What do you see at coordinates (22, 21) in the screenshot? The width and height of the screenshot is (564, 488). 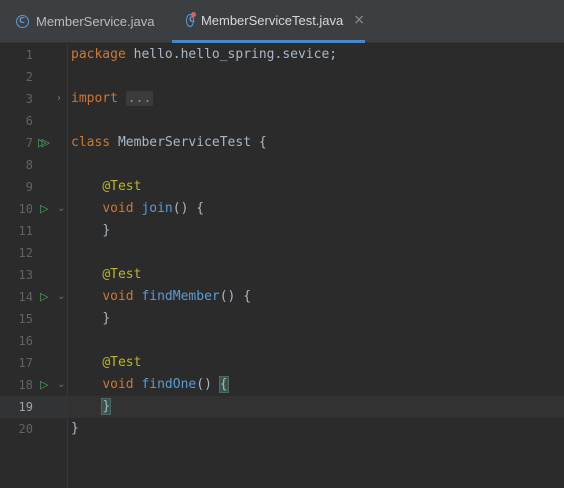 I see `java-class-icon: C` at bounding box center [22, 21].